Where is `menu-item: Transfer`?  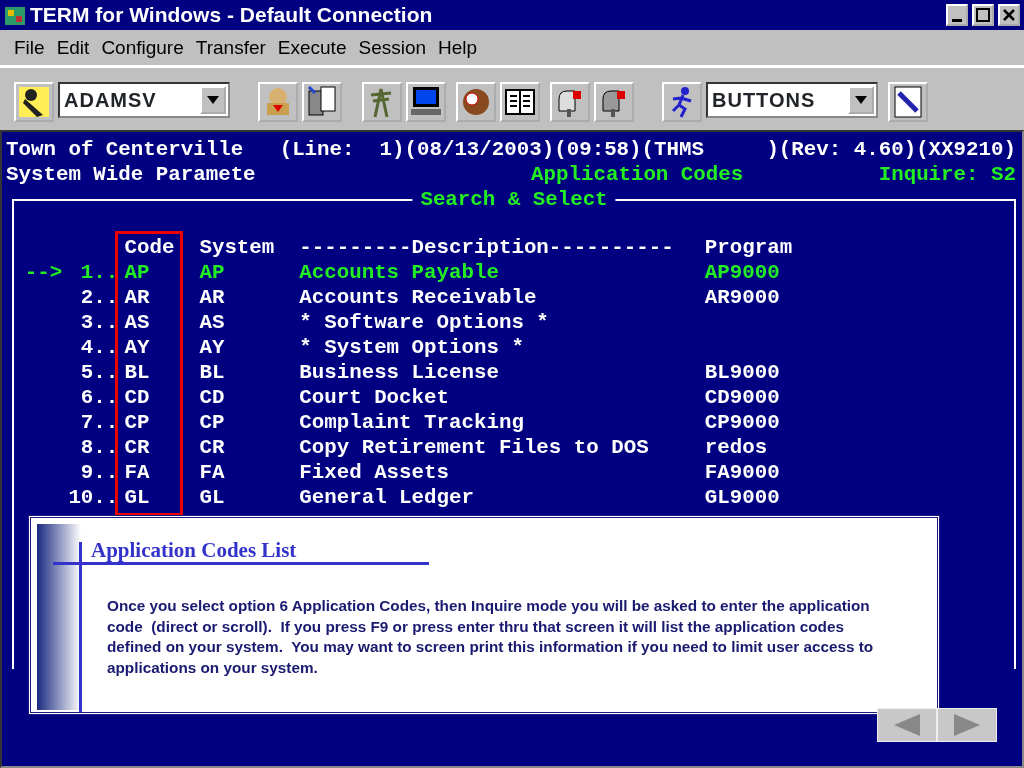 menu-item: Transfer is located at coordinates (230, 47).